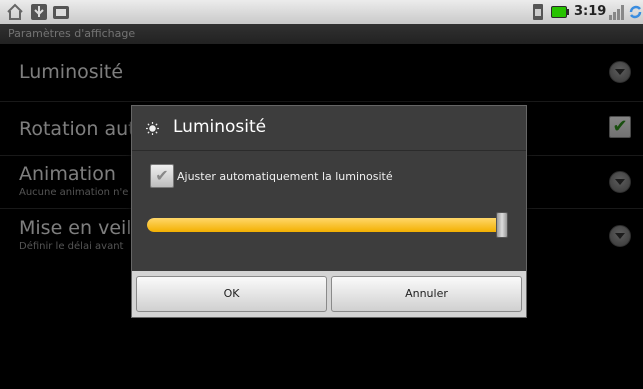 The width and height of the screenshot is (643, 389). I want to click on sync-icon, so click(635, 12).